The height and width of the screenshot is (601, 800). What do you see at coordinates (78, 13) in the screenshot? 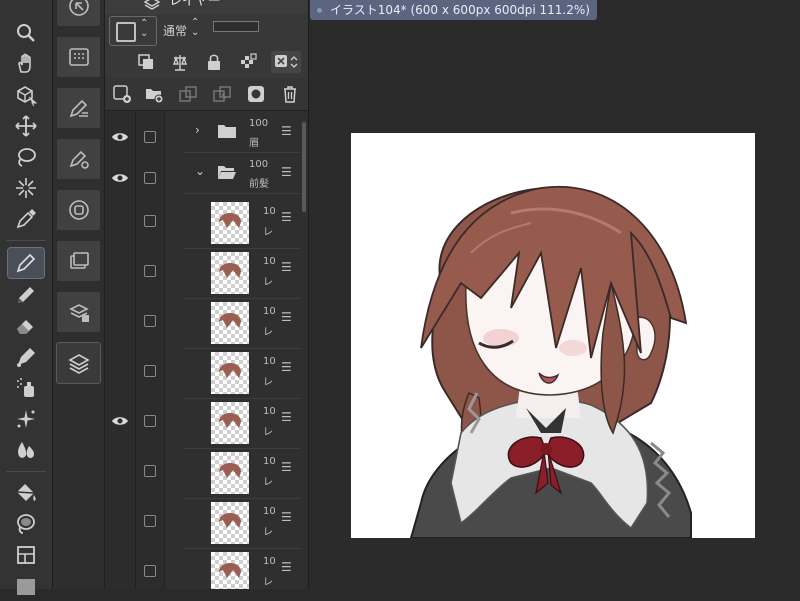
I see `navigator-tab` at bounding box center [78, 13].